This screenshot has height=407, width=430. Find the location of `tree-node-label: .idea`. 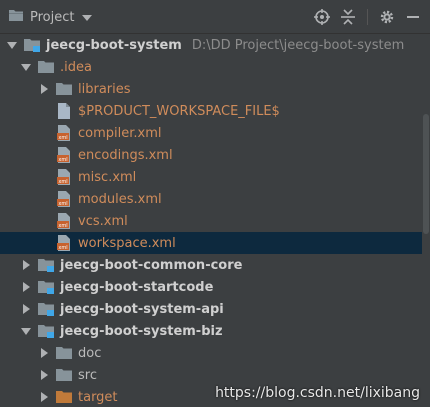

tree-node-label: .idea is located at coordinates (76, 67).